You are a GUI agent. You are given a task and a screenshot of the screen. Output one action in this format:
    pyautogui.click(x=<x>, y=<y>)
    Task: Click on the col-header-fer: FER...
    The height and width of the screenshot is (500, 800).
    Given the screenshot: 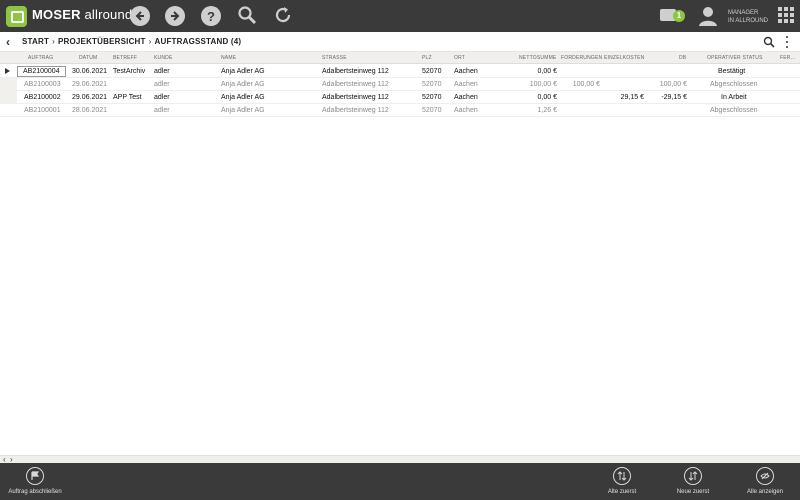 What is the action you would take?
    pyautogui.click(x=787, y=58)
    